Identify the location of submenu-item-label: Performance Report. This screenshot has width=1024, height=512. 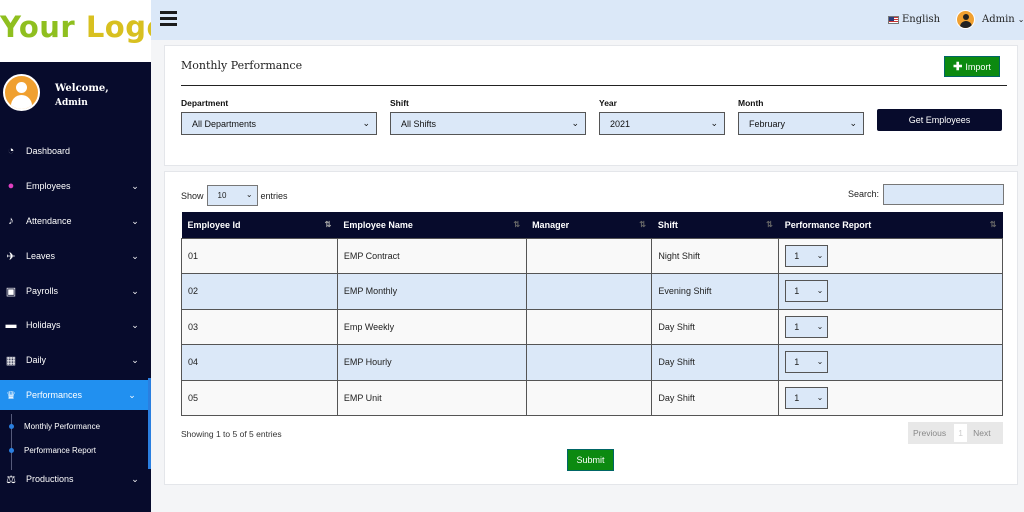
(60, 450).